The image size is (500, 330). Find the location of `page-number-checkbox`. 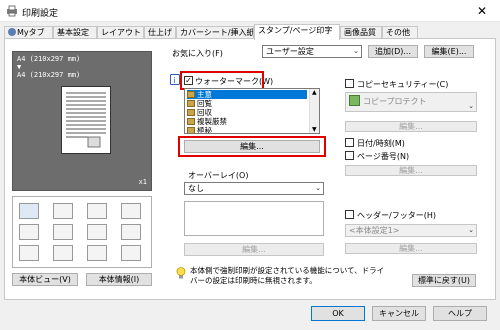

page-number-checkbox is located at coordinates (349, 155).